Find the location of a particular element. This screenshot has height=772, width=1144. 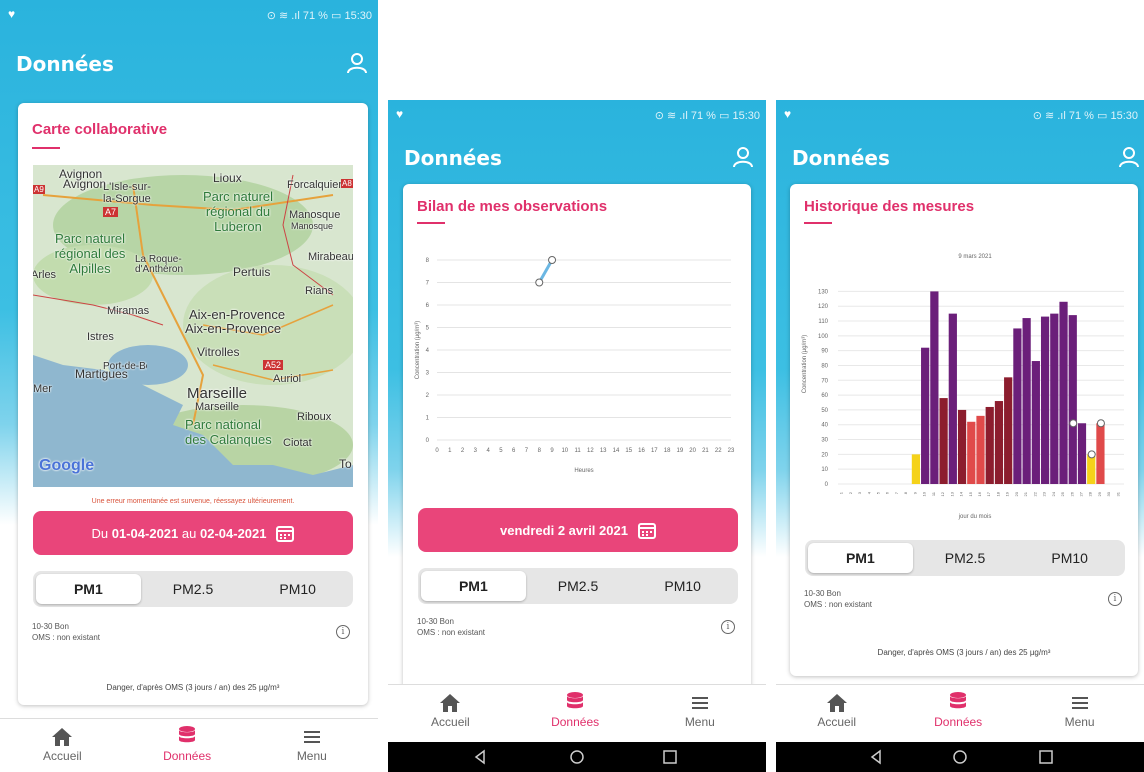

x-tick-label: 1 is located at coordinates (841, 492).